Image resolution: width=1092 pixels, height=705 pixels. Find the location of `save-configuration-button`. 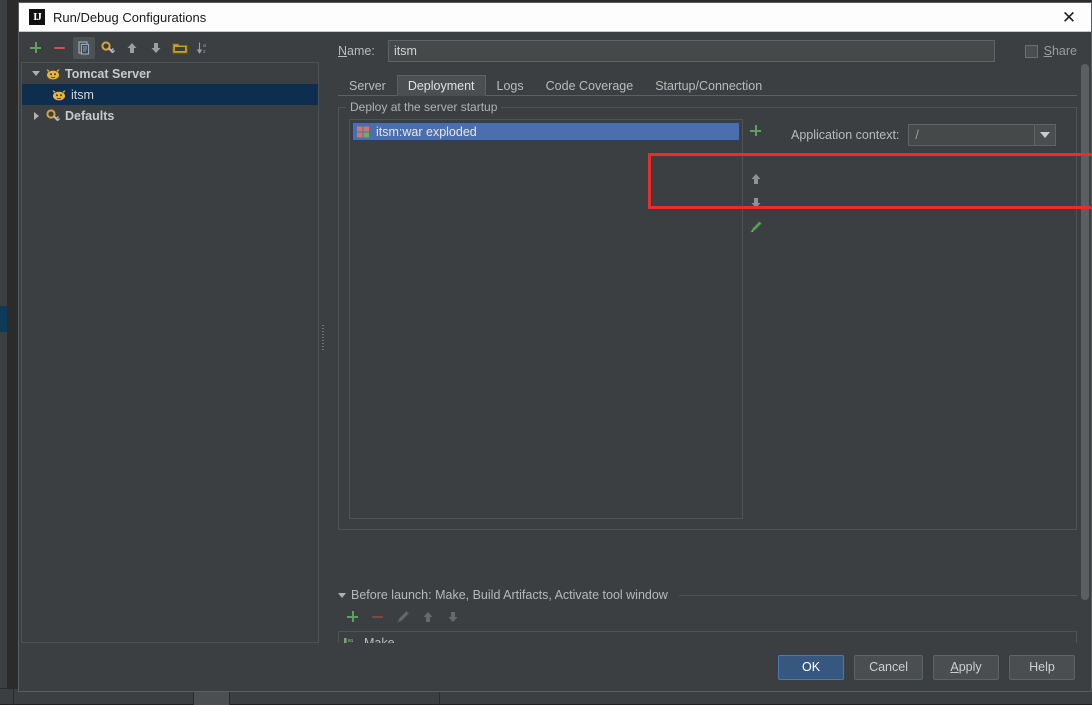

save-configuration-button is located at coordinates (108, 48).